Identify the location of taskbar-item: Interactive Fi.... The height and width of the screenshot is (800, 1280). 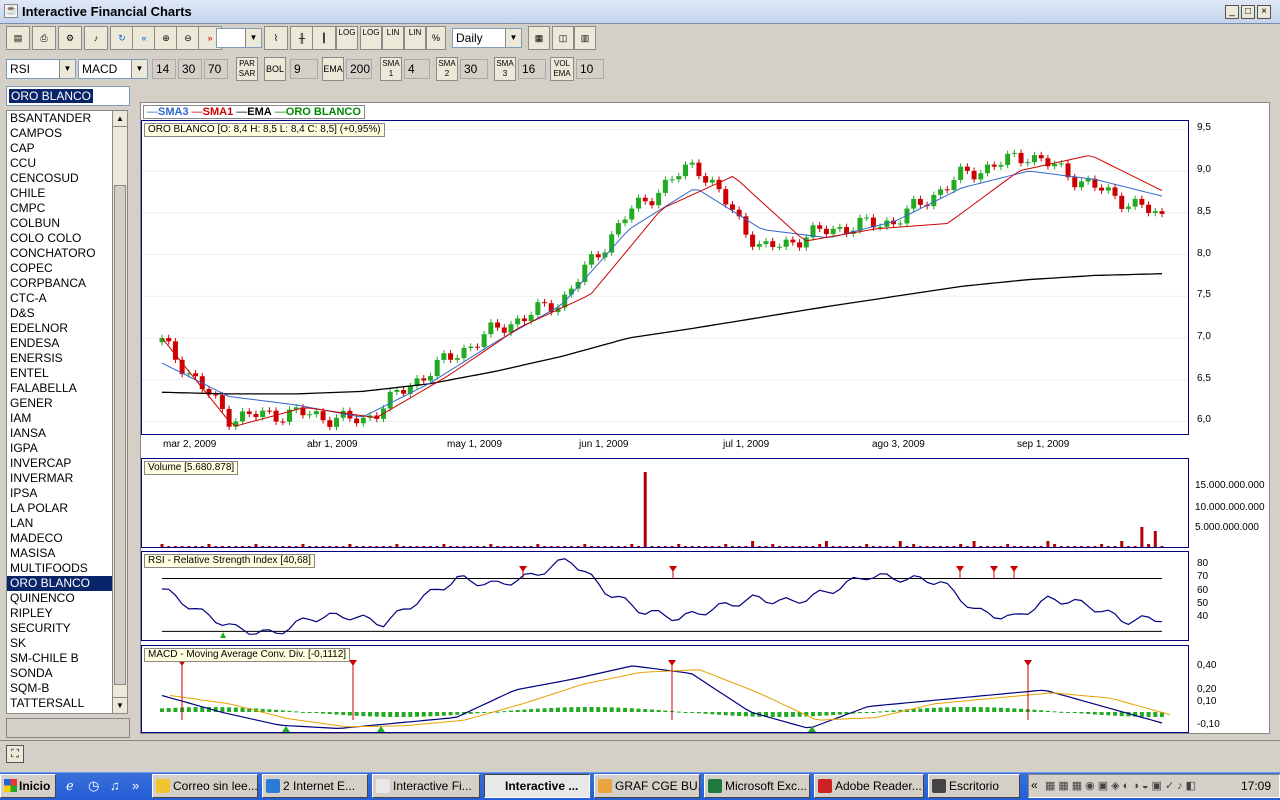
(426, 786).